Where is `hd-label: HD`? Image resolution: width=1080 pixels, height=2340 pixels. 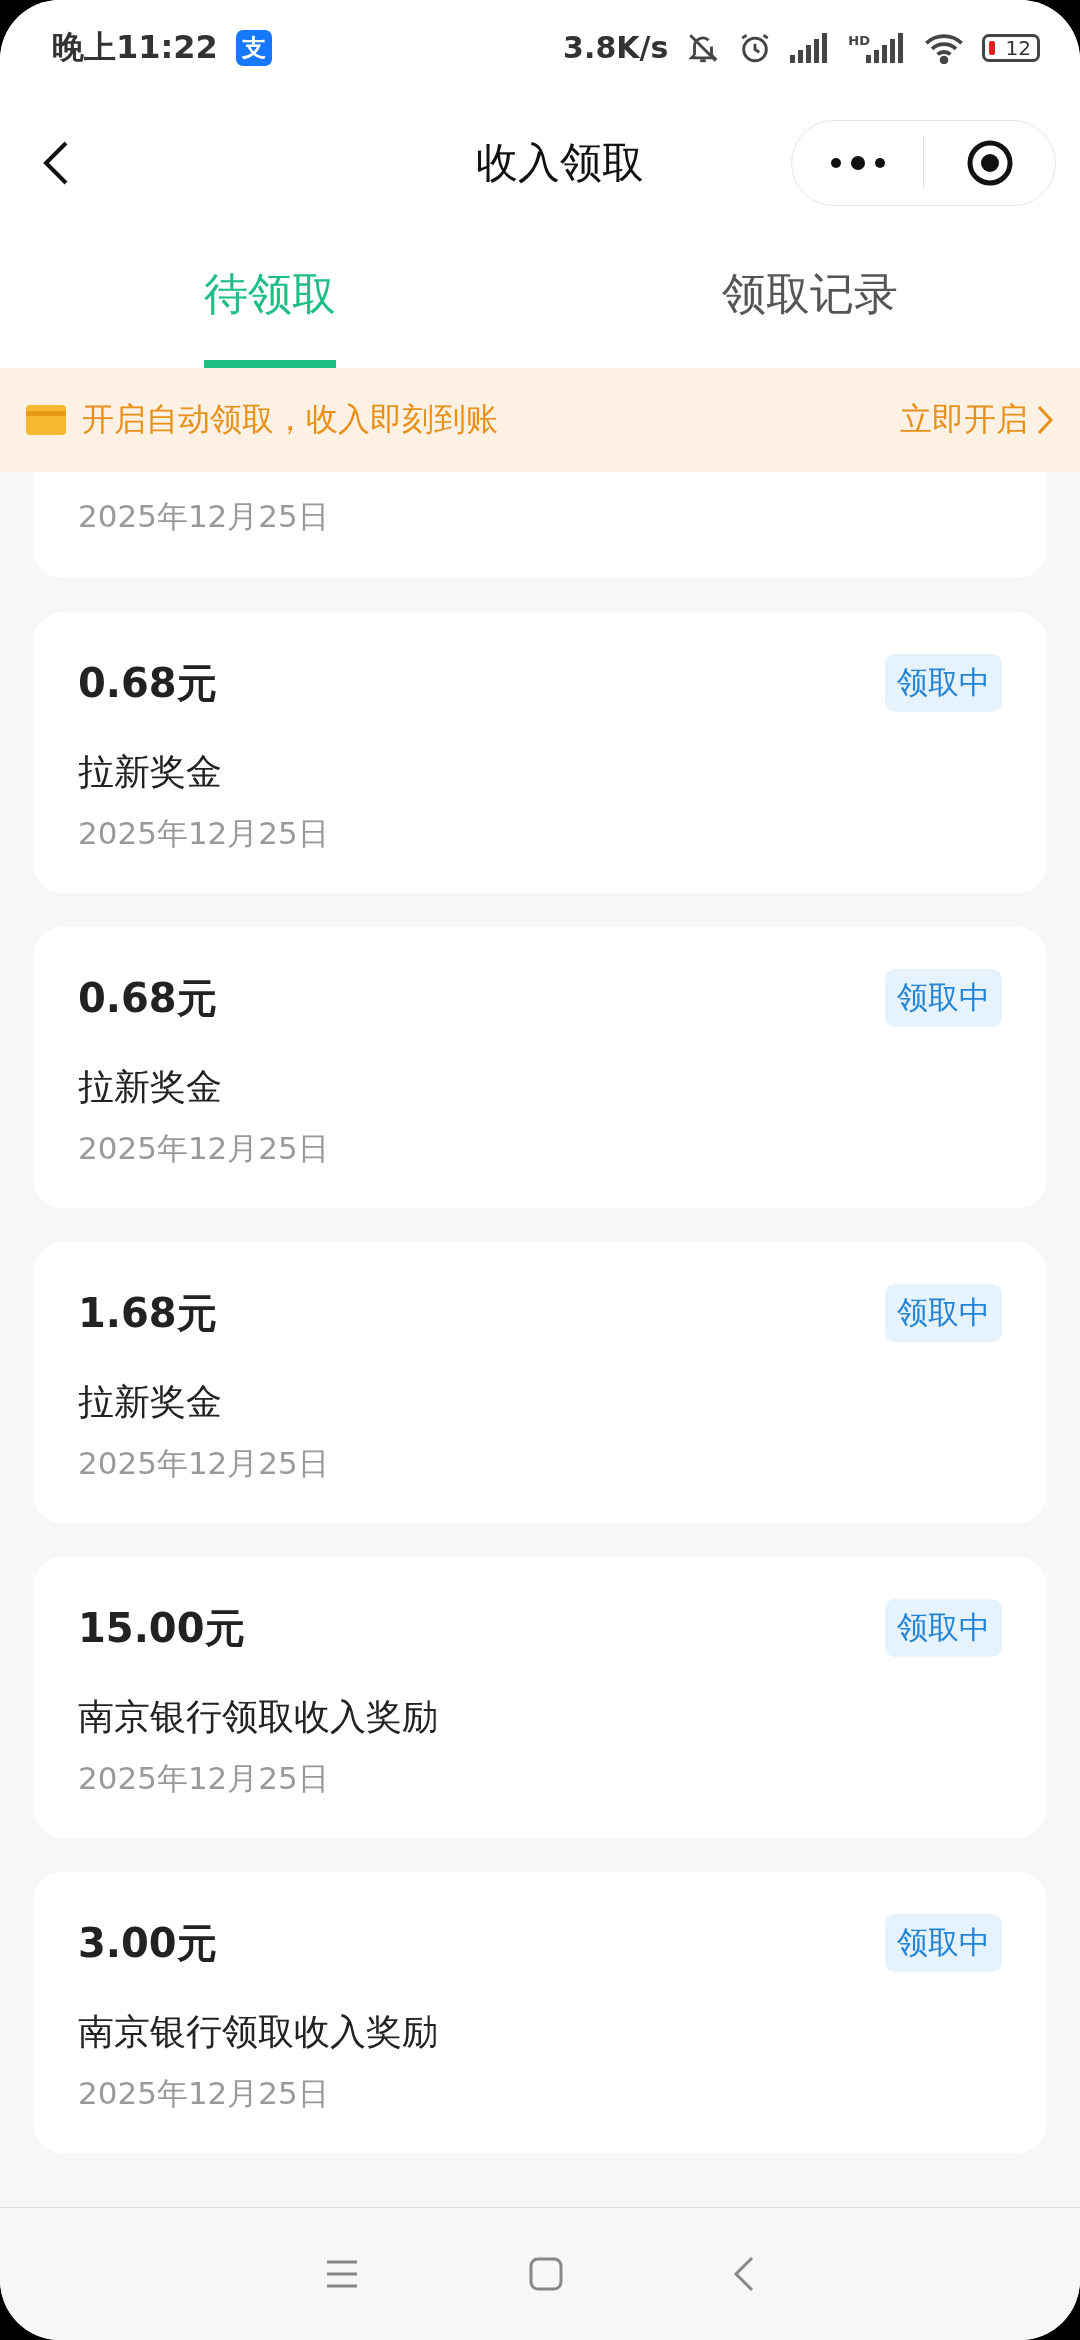 hd-label: HD is located at coordinates (859, 40).